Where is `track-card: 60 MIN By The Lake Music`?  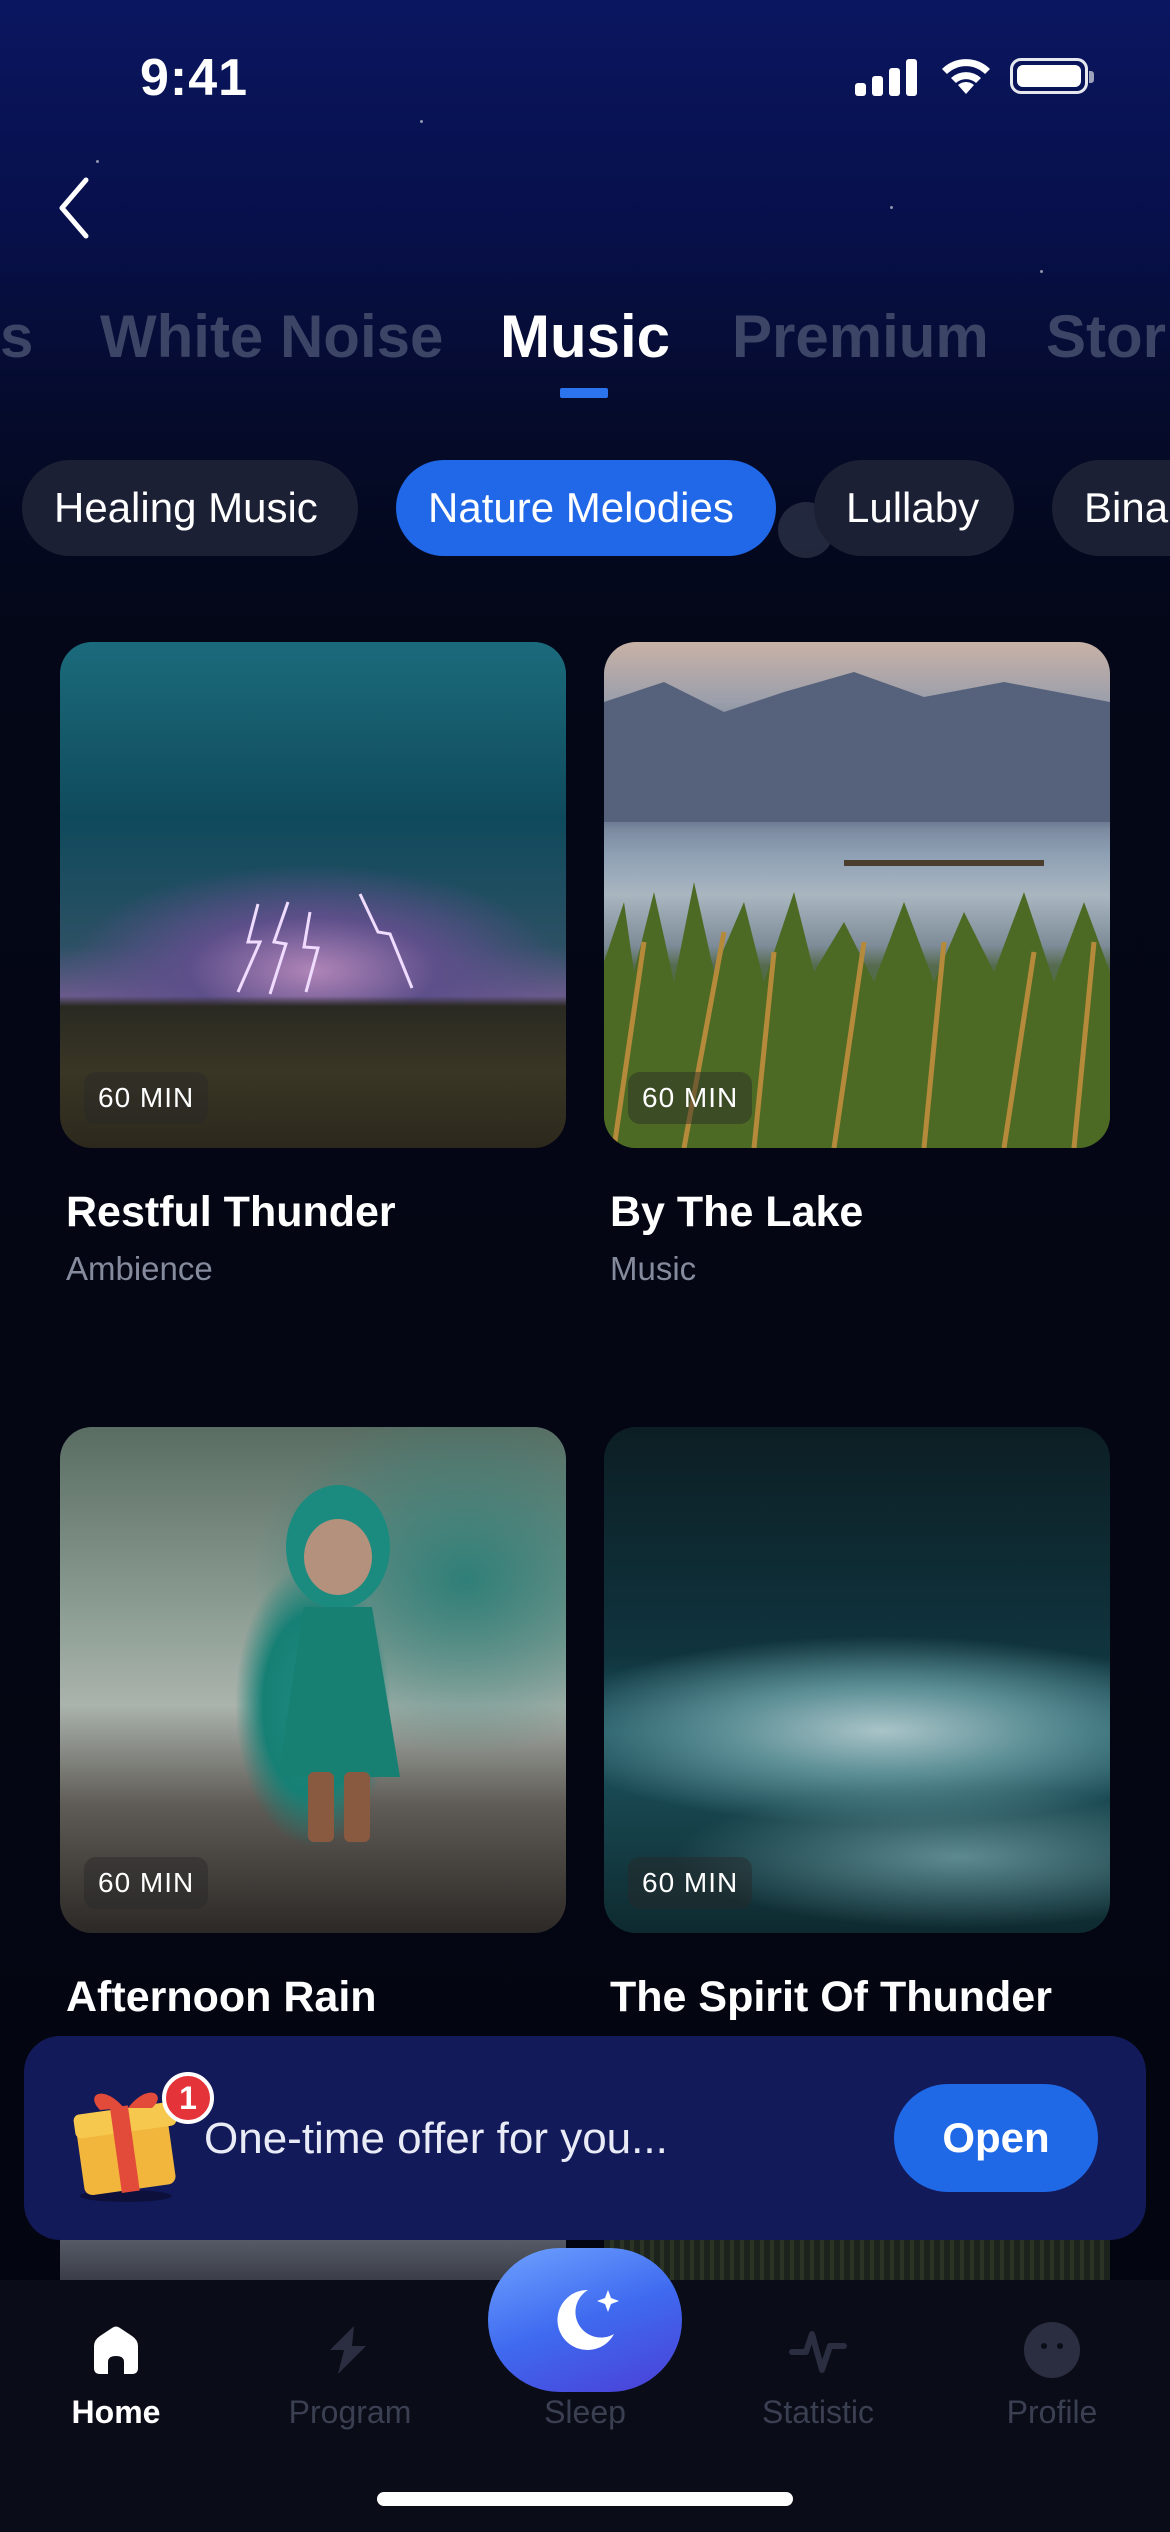 track-card: 60 MIN By The Lake Music is located at coordinates (857, 964).